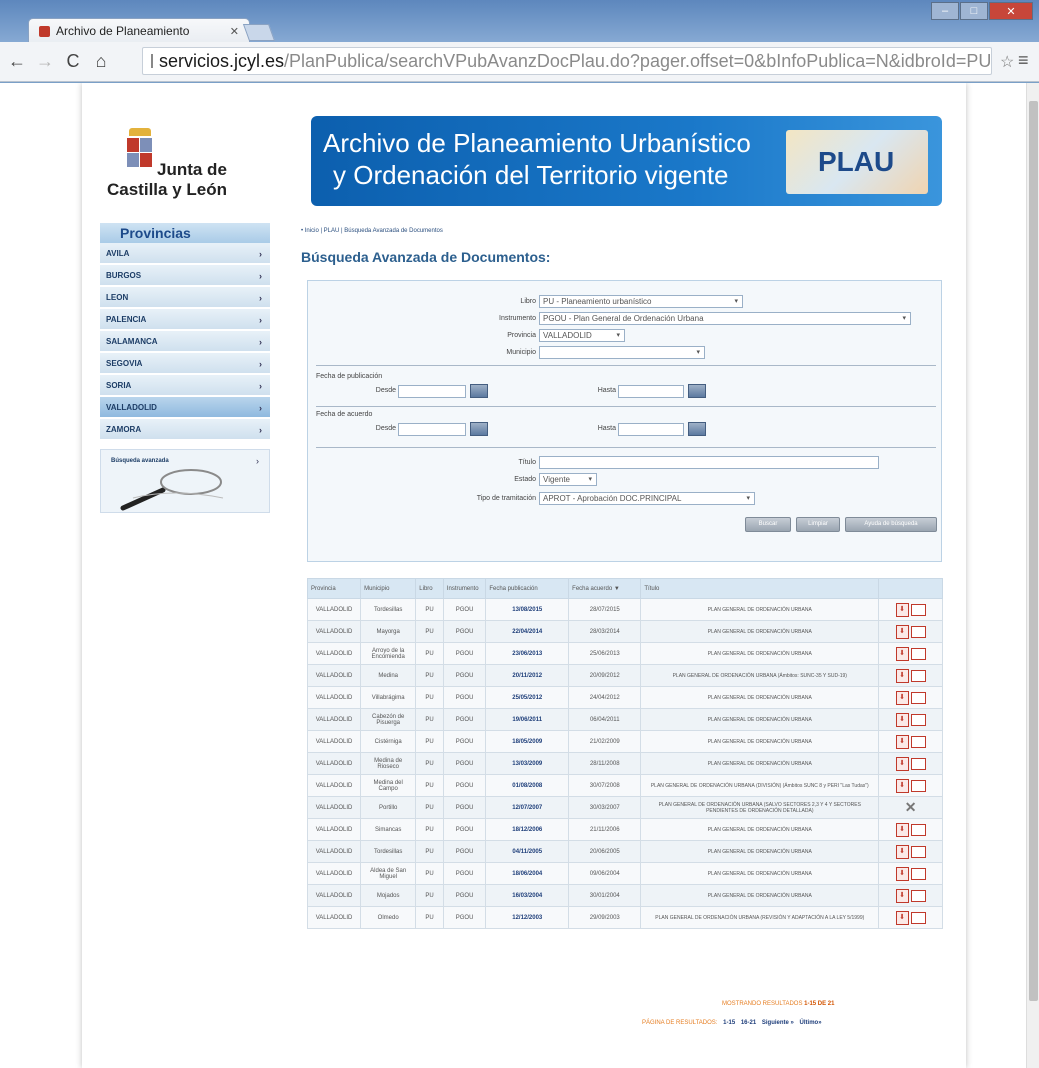 This screenshot has height=1068, width=1039. Describe the element at coordinates (527, 785) in the screenshot. I see `cell-fecha-publicacion: 01/08/2008` at that location.